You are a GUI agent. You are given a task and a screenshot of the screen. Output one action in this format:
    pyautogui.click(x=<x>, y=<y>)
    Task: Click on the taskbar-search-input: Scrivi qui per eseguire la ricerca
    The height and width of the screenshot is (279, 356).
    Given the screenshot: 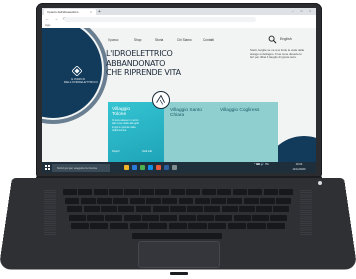 What is the action you would take?
    pyautogui.click(x=81, y=167)
    